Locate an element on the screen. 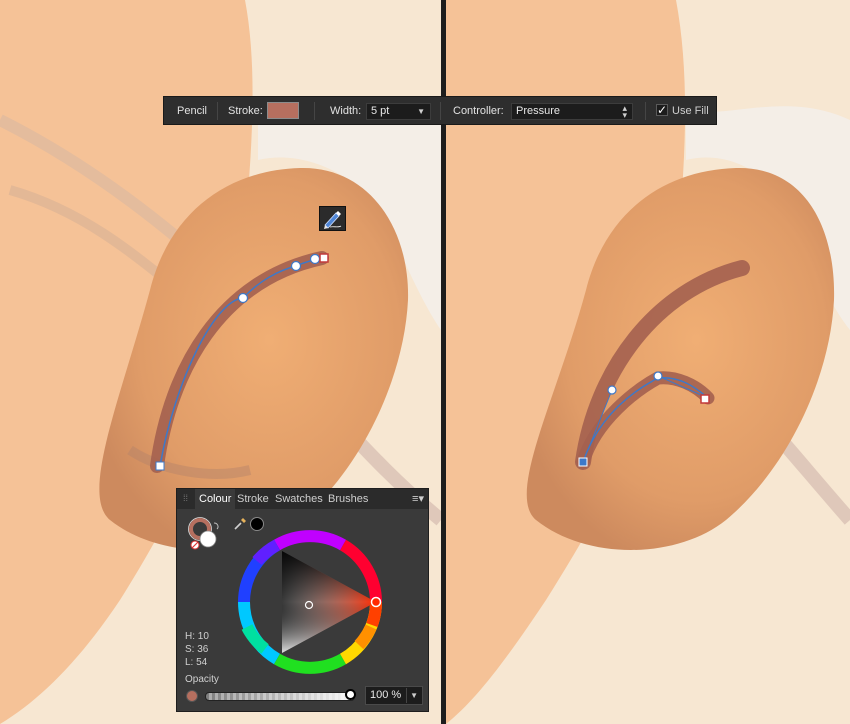 The image size is (850, 724). tab-stroke: Stroke is located at coordinates (253, 499).